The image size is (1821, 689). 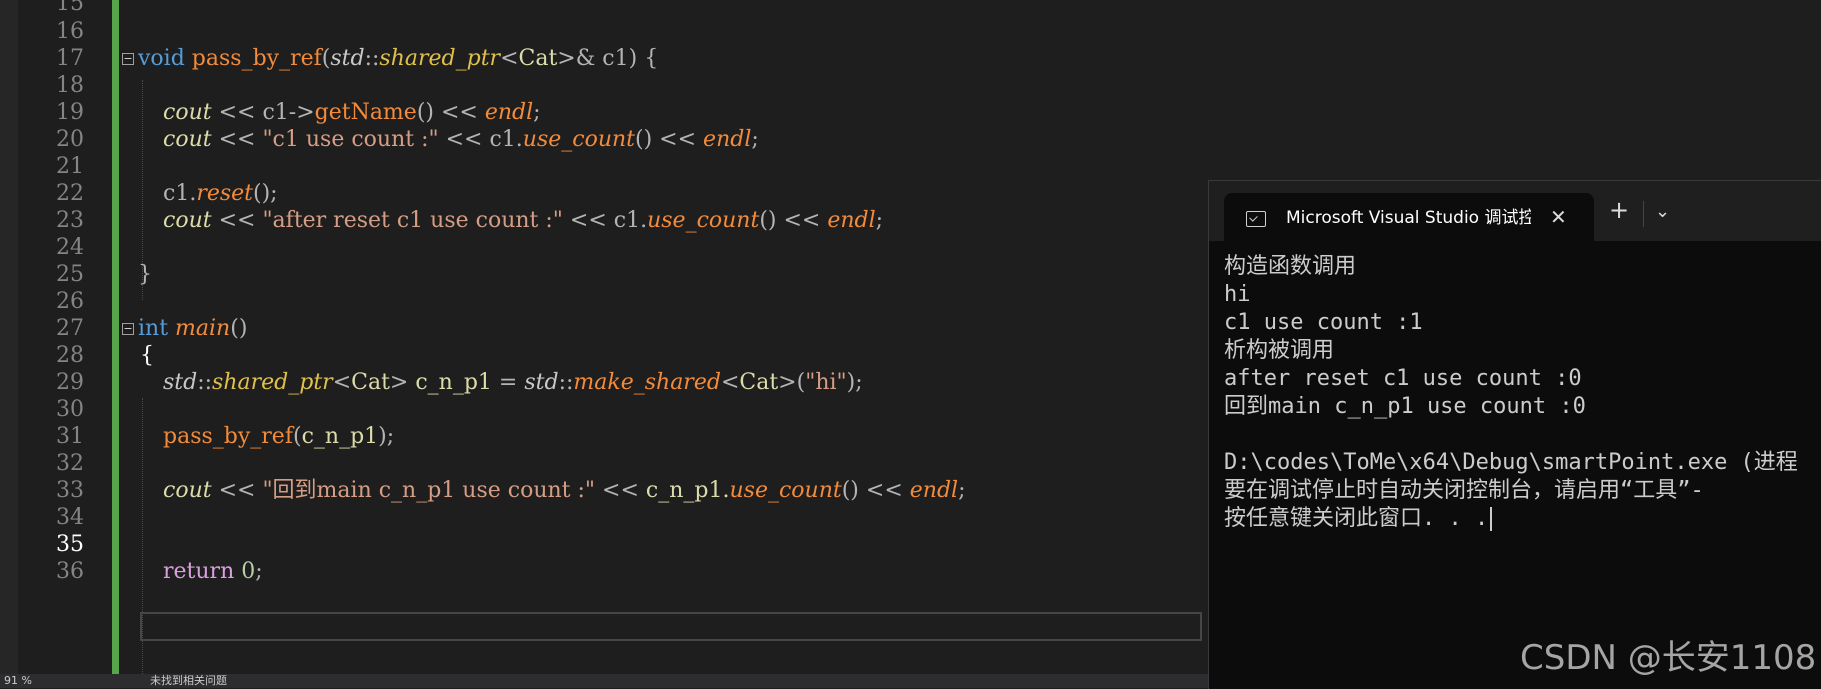 I want to click on code-line-31: pass_by_ref(c_n_p1);, so click(x=279, y=436).